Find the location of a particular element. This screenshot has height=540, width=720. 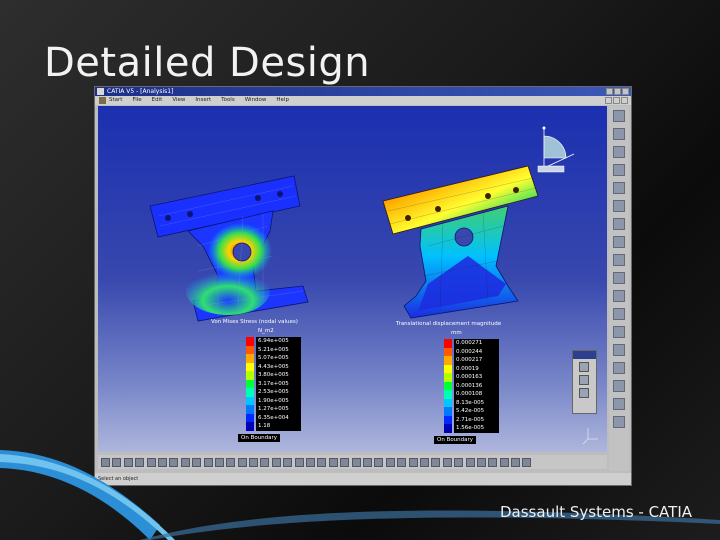

legend-value: 1.18 is located at coordinates (278, 426).